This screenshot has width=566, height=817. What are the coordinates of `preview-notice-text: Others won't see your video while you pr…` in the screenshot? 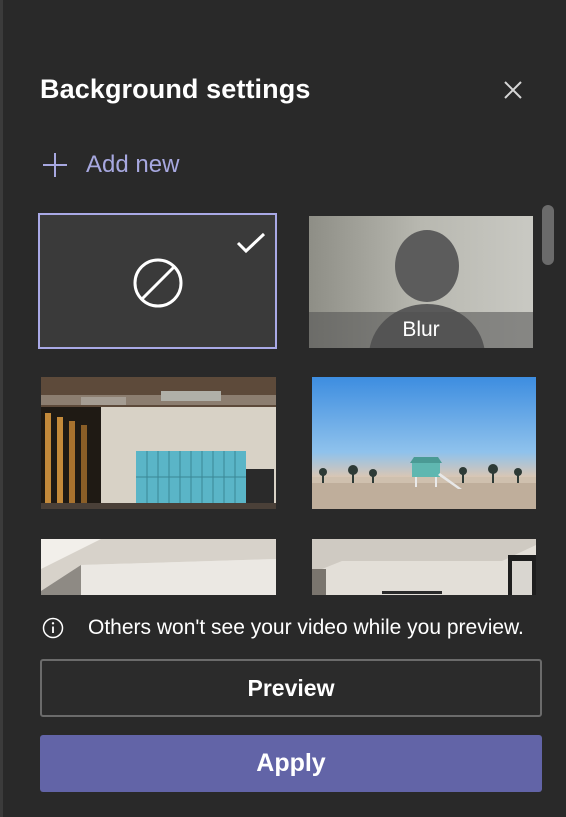 It's located at (306, 627).